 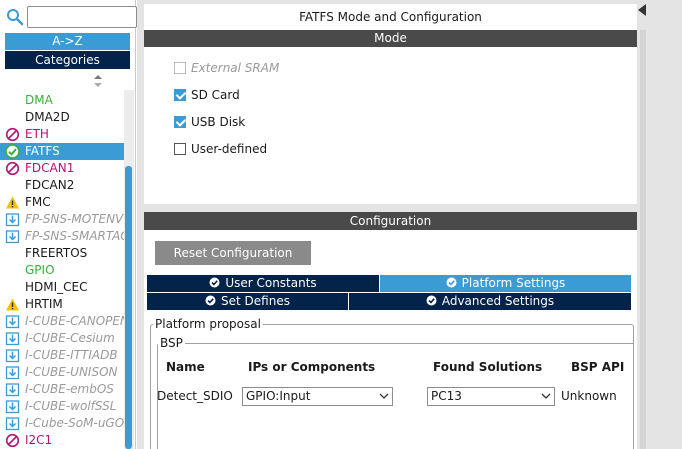 What do you see at coordinates (185, 367) in the screenshot?
I see `column-header-name: Name` at bounding box center [185, 367].